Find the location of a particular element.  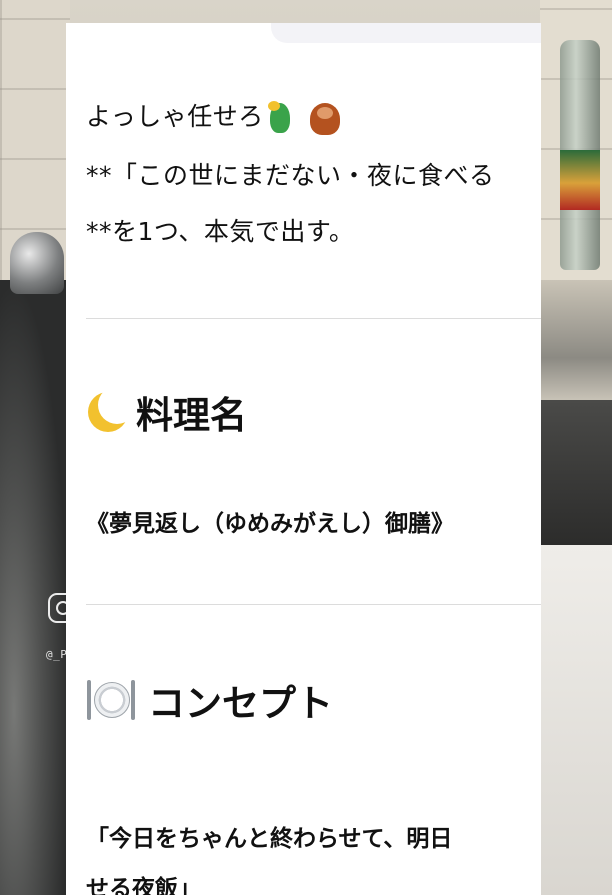

dish-name-heading-text: 料理名 is located at coordinates (191, 415).